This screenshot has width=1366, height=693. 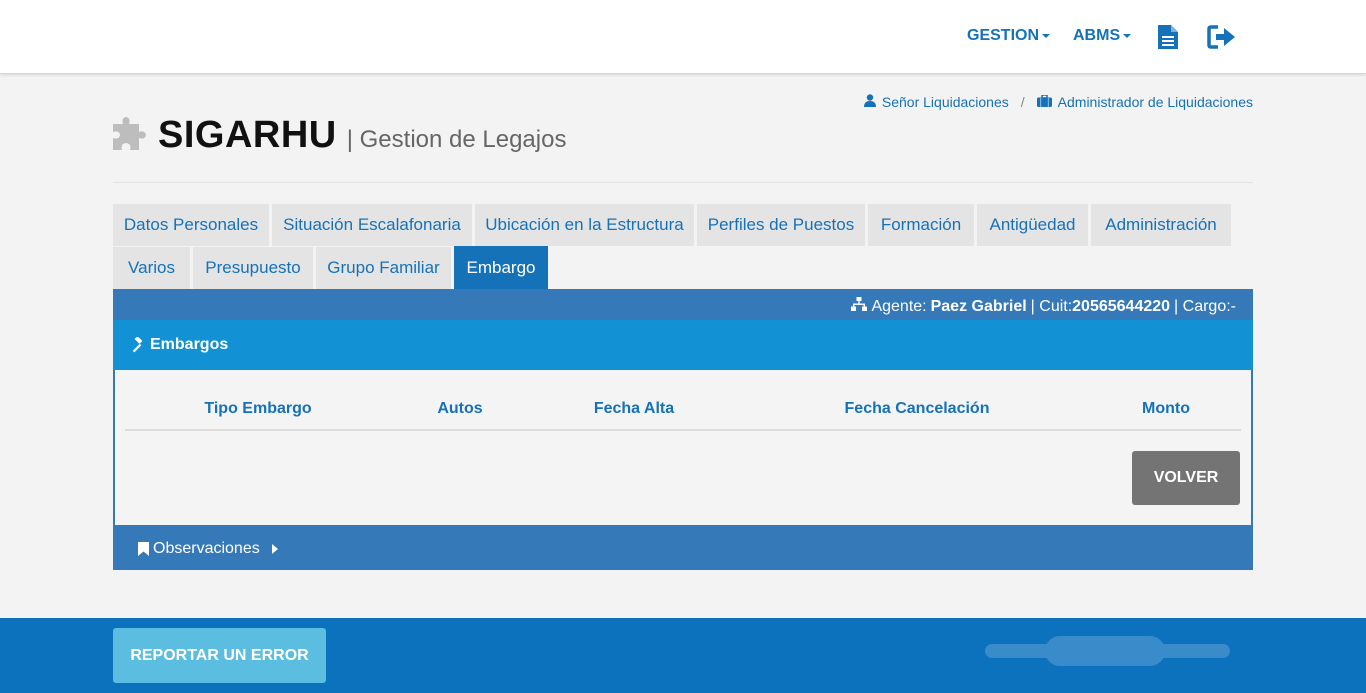 I want to click on nav-abms-dropdown: ABMS, so click(x=1102, y=36).